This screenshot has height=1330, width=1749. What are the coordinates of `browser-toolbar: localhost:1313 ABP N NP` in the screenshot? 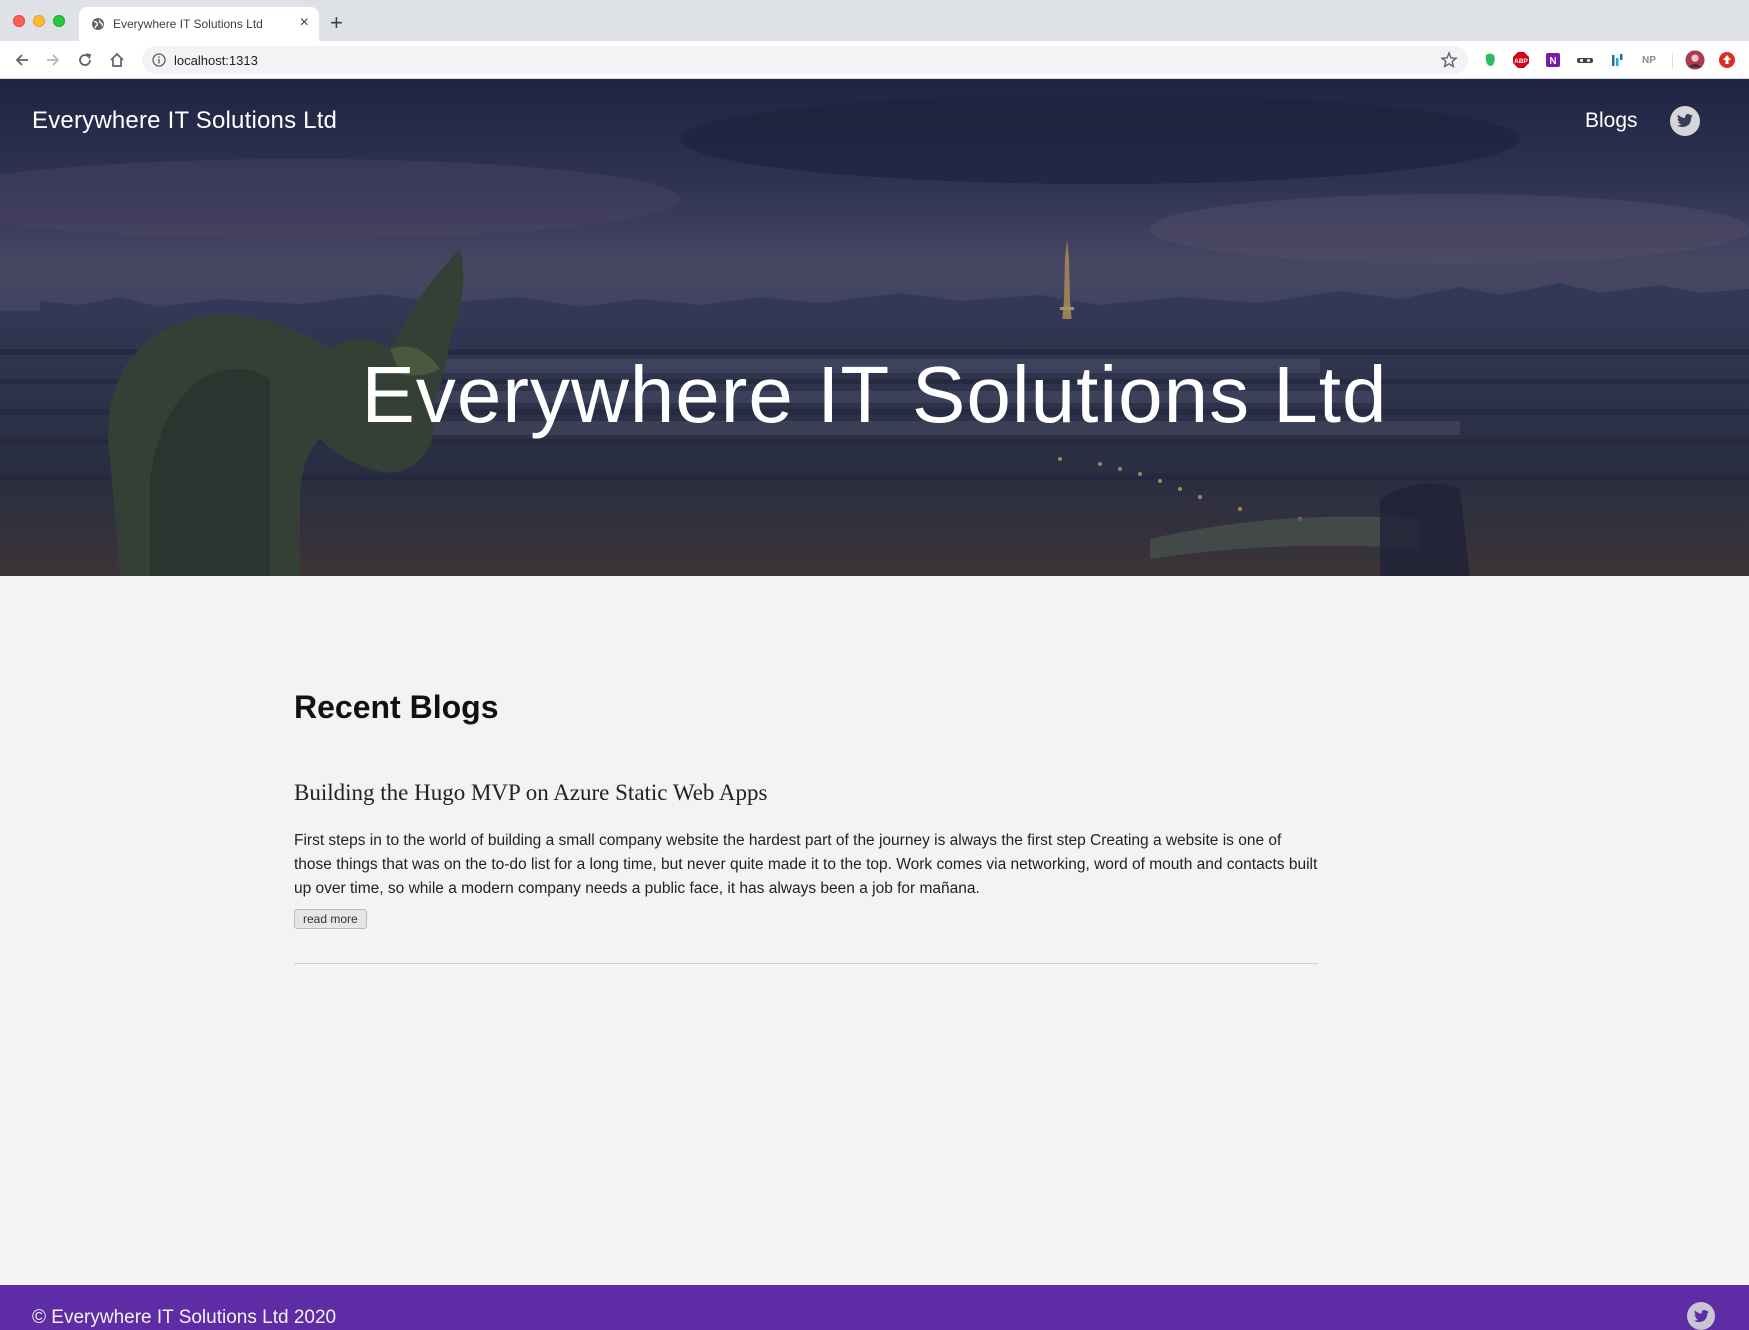 It's located at (874, 60).